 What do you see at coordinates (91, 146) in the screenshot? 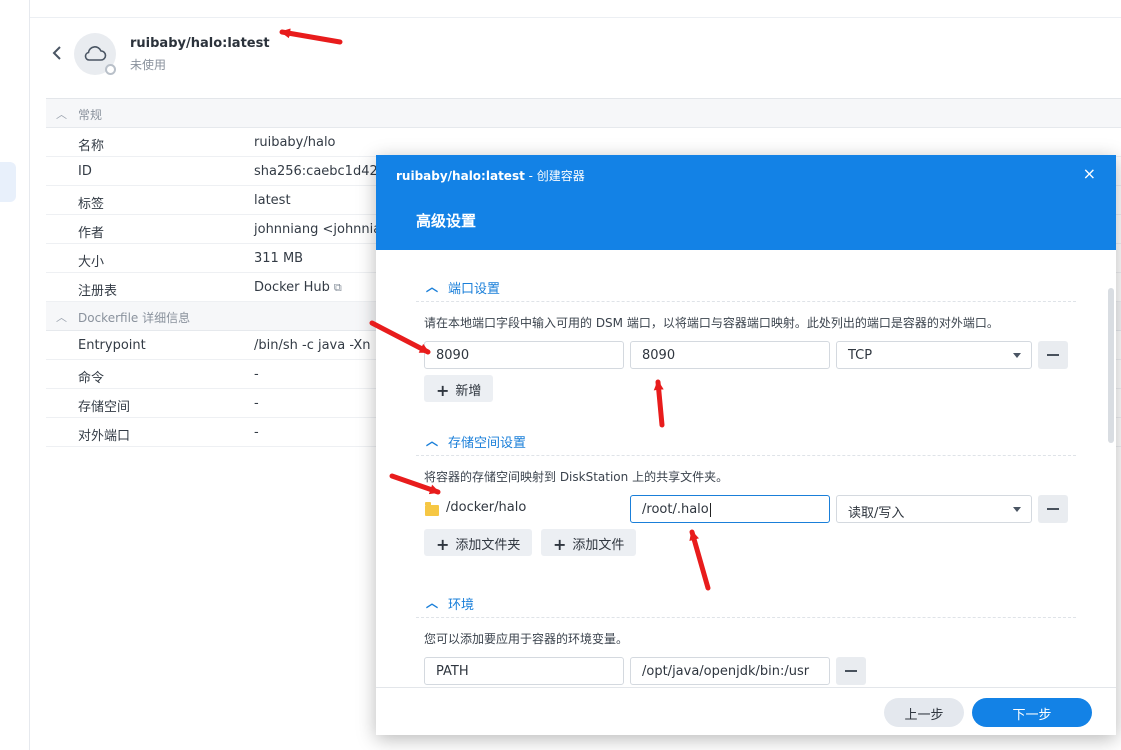
I see `info-key: 名称` at bounding box center [91, 146].